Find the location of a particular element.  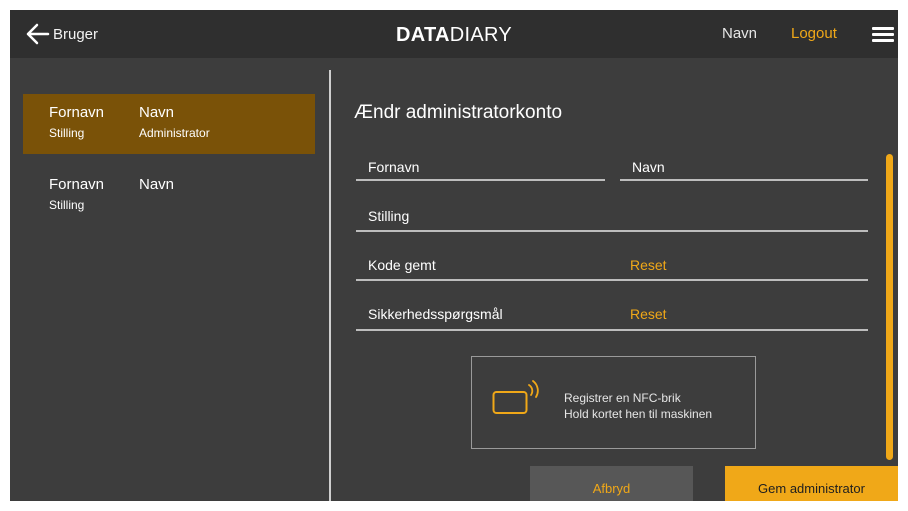

nfc-instruction-text: Hold kortet hen til maskinen is located at coordinates (638, 414).